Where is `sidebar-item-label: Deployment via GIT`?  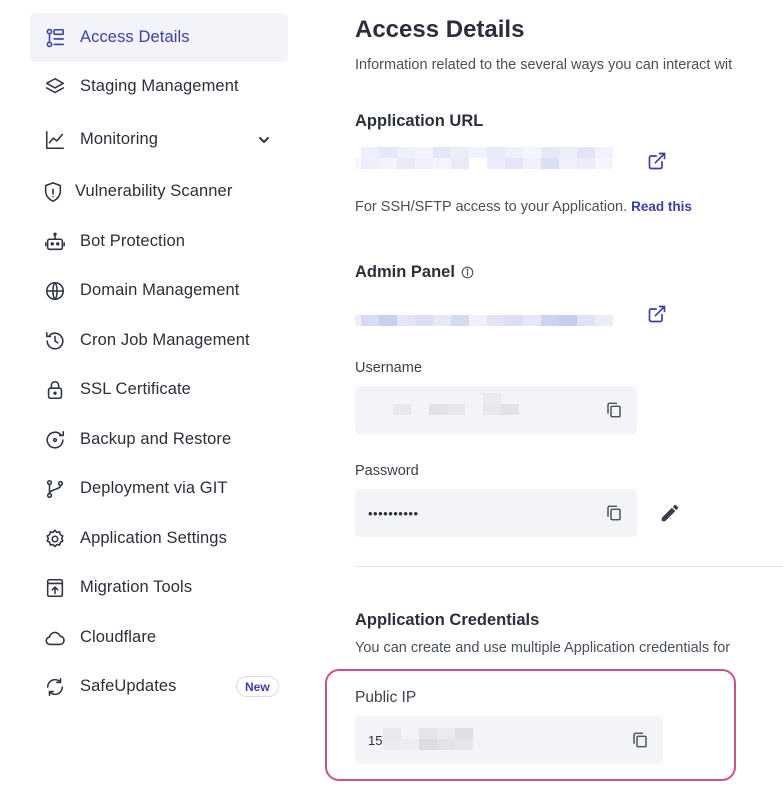
sidebar-item-label: Deployment via GIT is located at coordinates (154, 488).